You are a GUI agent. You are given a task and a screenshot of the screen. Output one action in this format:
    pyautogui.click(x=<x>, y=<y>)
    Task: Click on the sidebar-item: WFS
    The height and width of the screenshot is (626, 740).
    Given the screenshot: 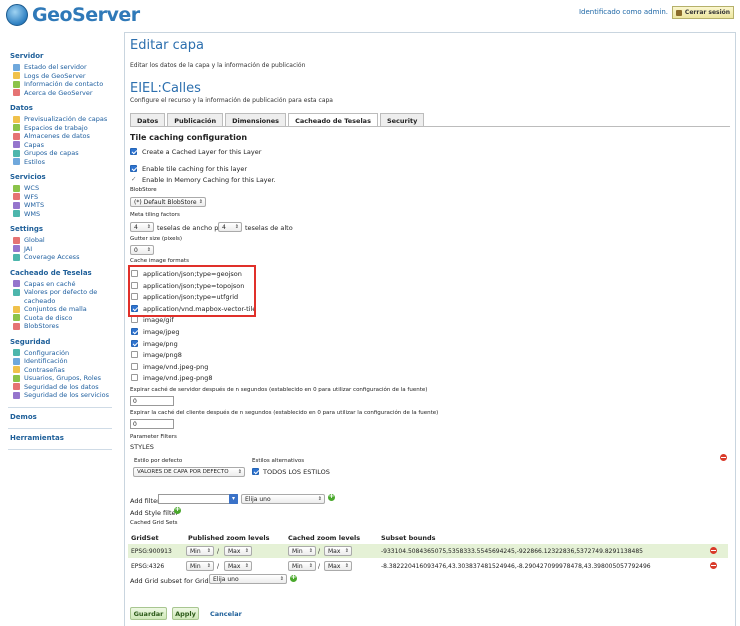 What is the action you would take?
    pyautogui.click(x=65, y=197)
    